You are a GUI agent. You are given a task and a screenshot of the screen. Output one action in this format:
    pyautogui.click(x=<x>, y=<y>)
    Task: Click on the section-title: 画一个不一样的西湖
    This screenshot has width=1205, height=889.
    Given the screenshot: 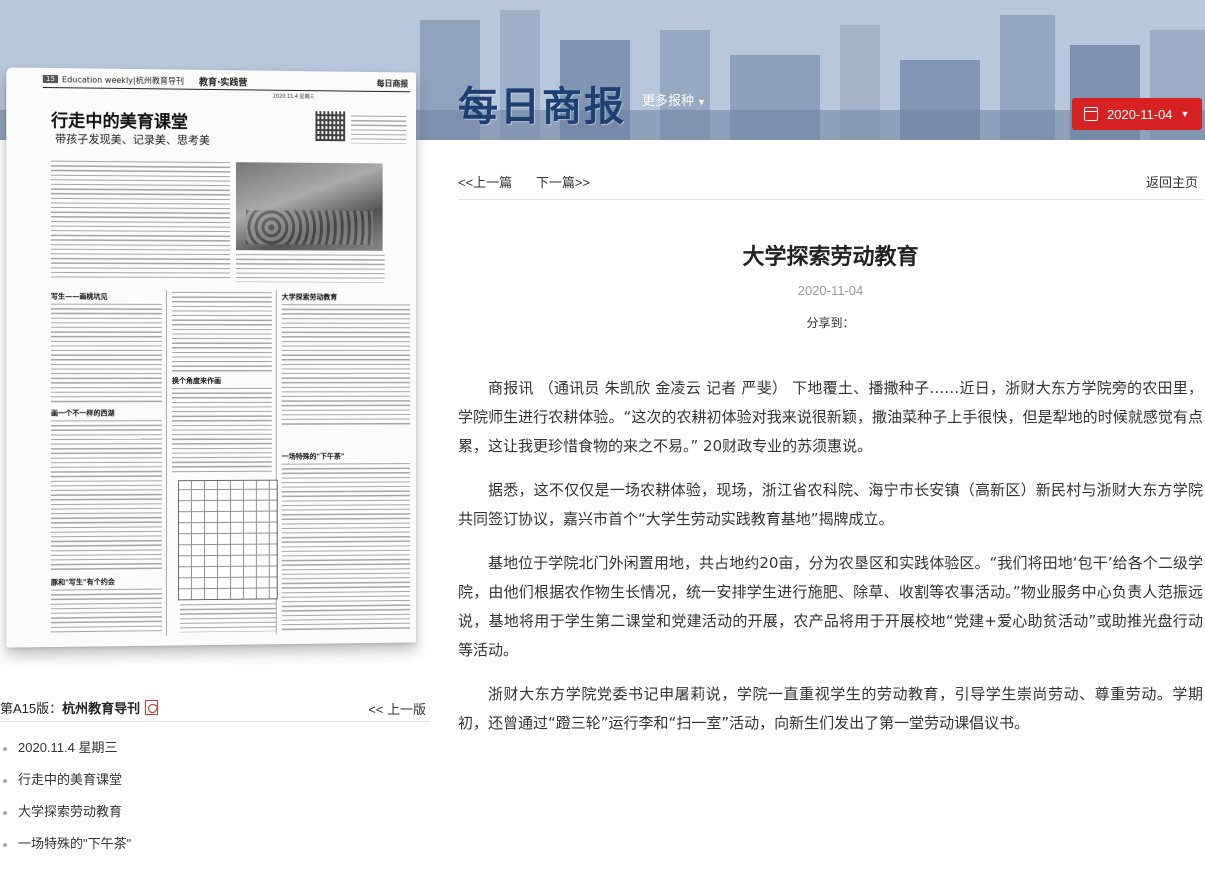 What is the action you would take?
    pyautogui.click(x=83, y=413)
    